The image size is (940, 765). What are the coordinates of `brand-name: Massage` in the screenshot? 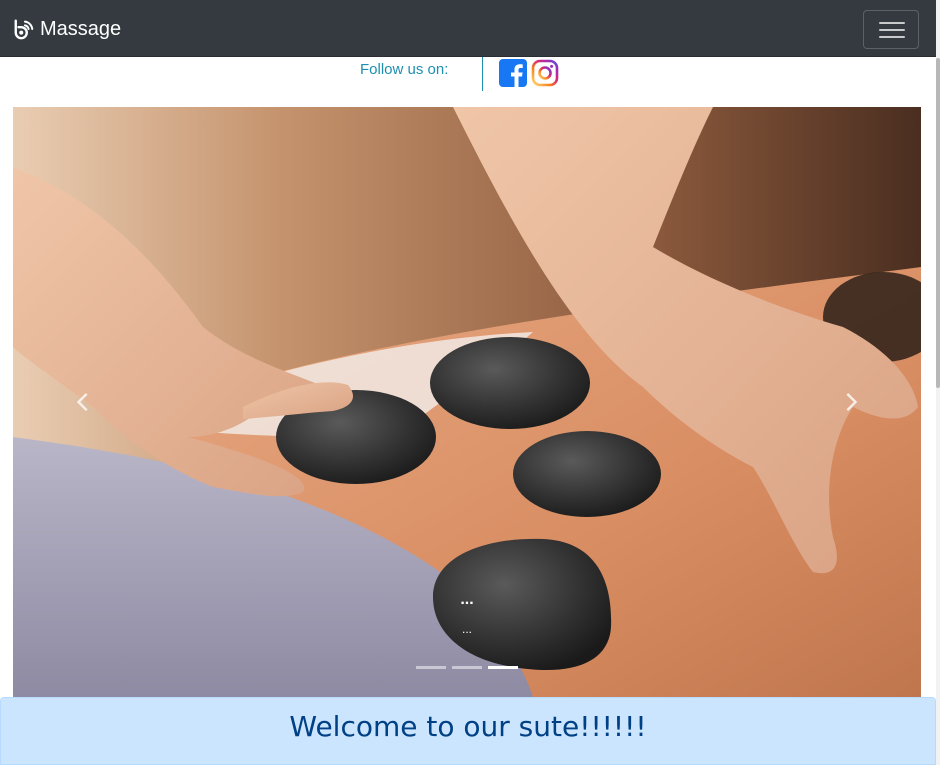 It's located at (81, 29).